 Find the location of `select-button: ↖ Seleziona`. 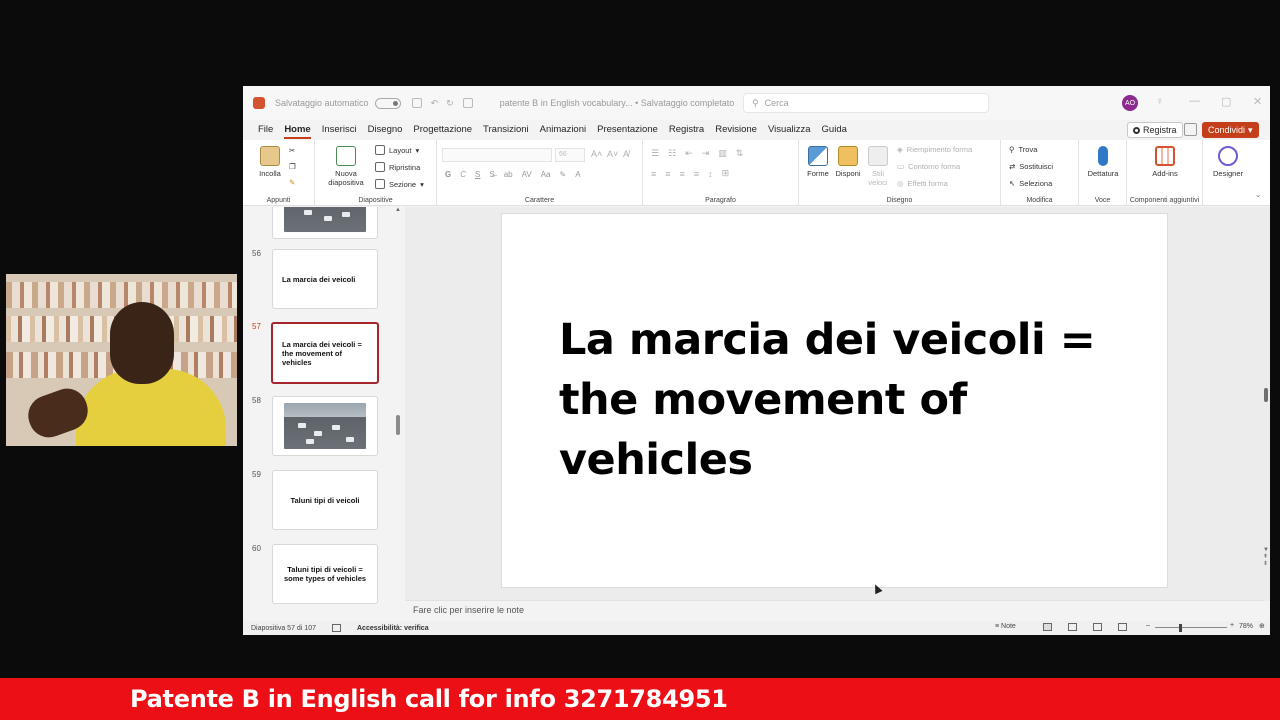

select-button: ↖ Seleziona is located at coordinates (1030, 183).